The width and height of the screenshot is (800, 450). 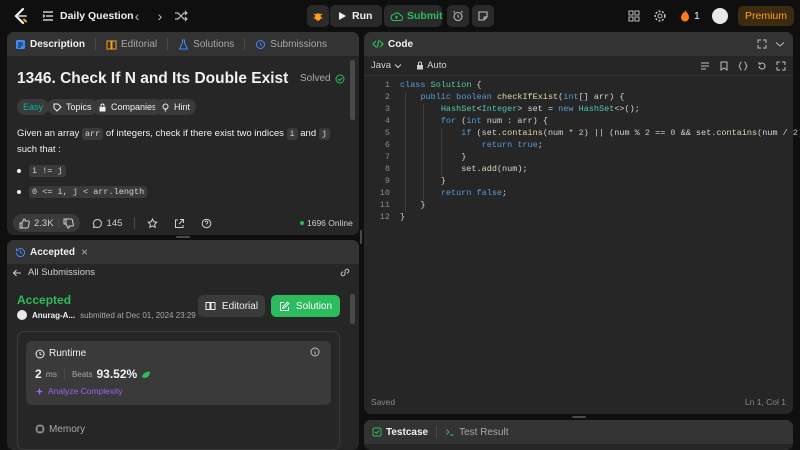 What do you see at coordinates (21, 16) in the screenshot?
I see `leetcode-logo` at bounding box center [21, 16].